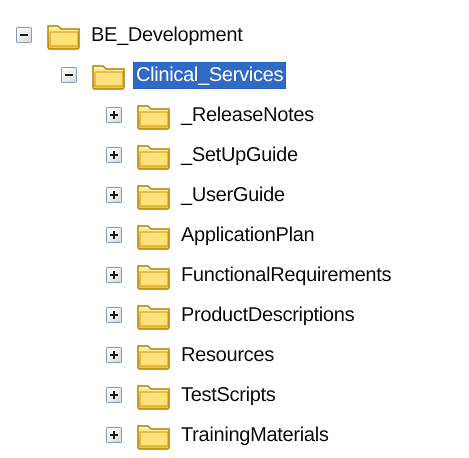  I want to click on folder-name: BE_Development, so click(167, 35).